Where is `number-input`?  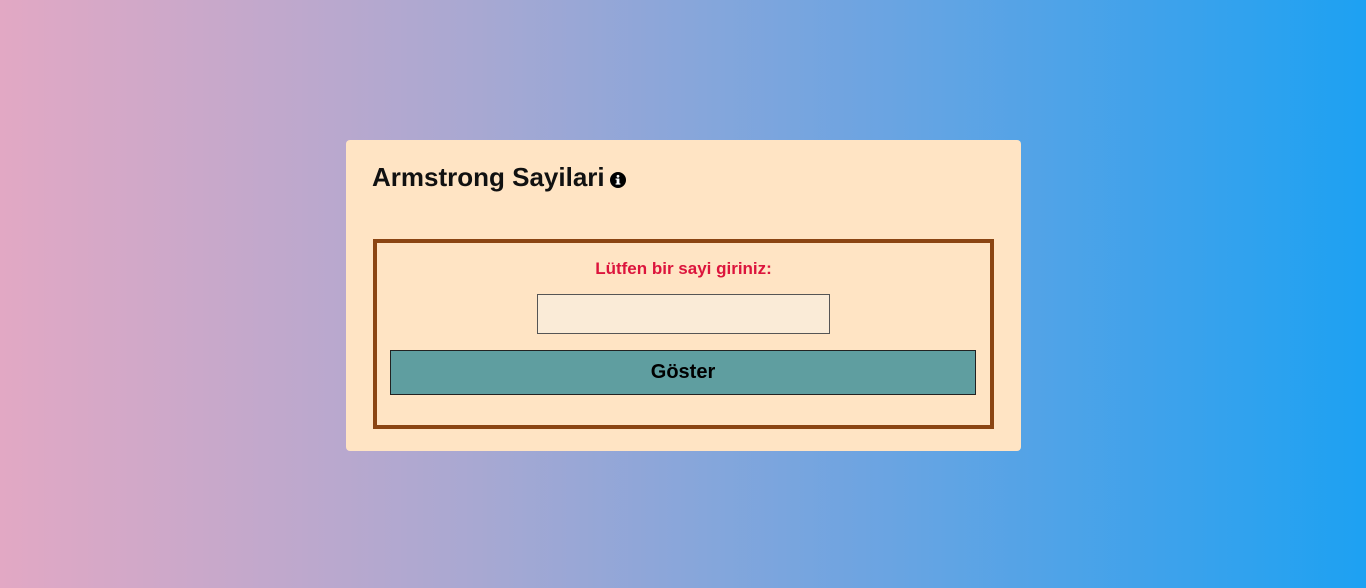 number-input is located at coordinates (683, 314).